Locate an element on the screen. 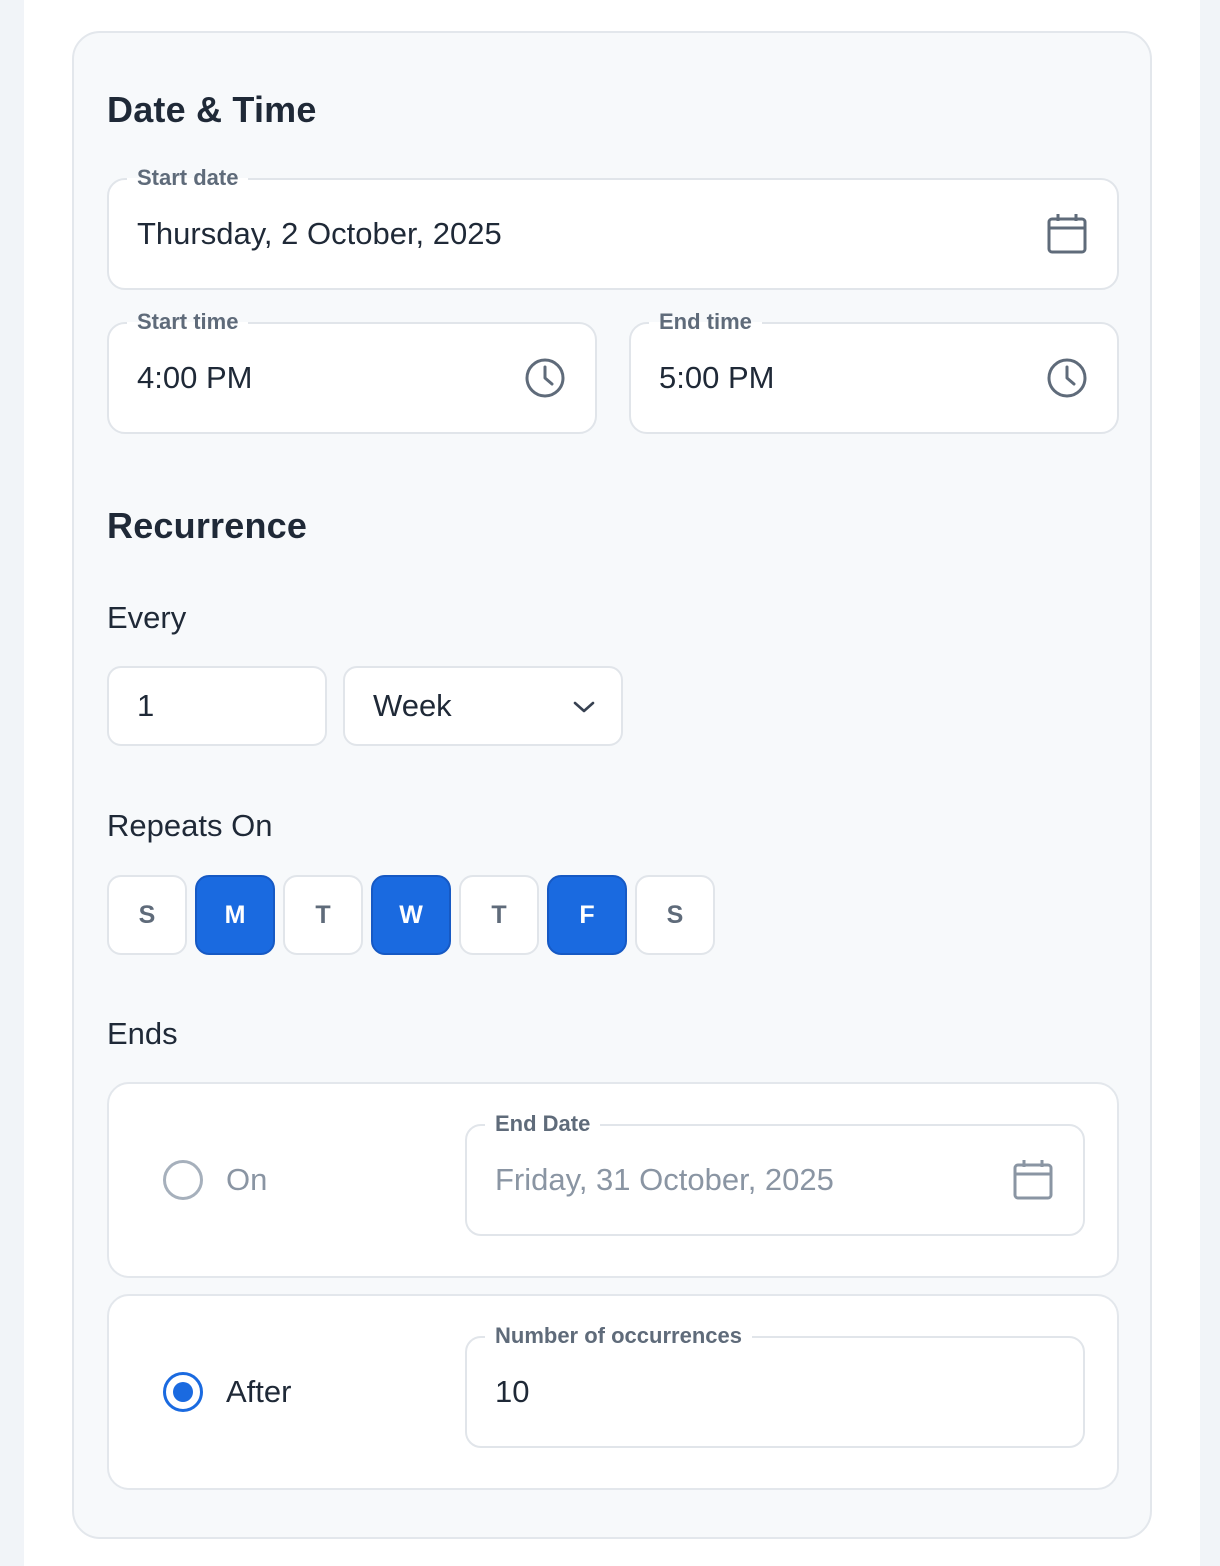  day-toggle-sunday: S is located at coordinates (147, 915).